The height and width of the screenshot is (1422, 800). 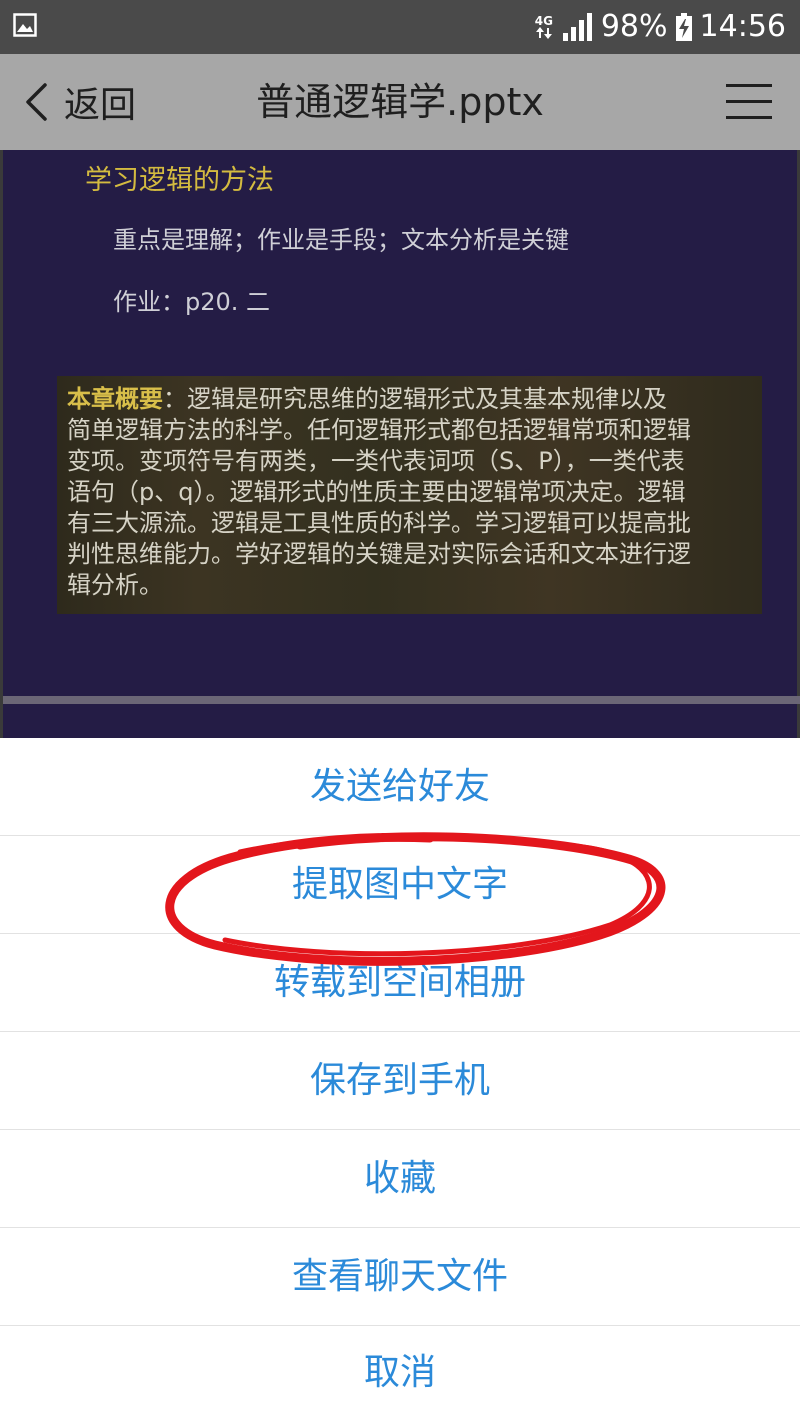 I want to click on status-bar: 4G 98% 14:56, so click(x=400, y=27).